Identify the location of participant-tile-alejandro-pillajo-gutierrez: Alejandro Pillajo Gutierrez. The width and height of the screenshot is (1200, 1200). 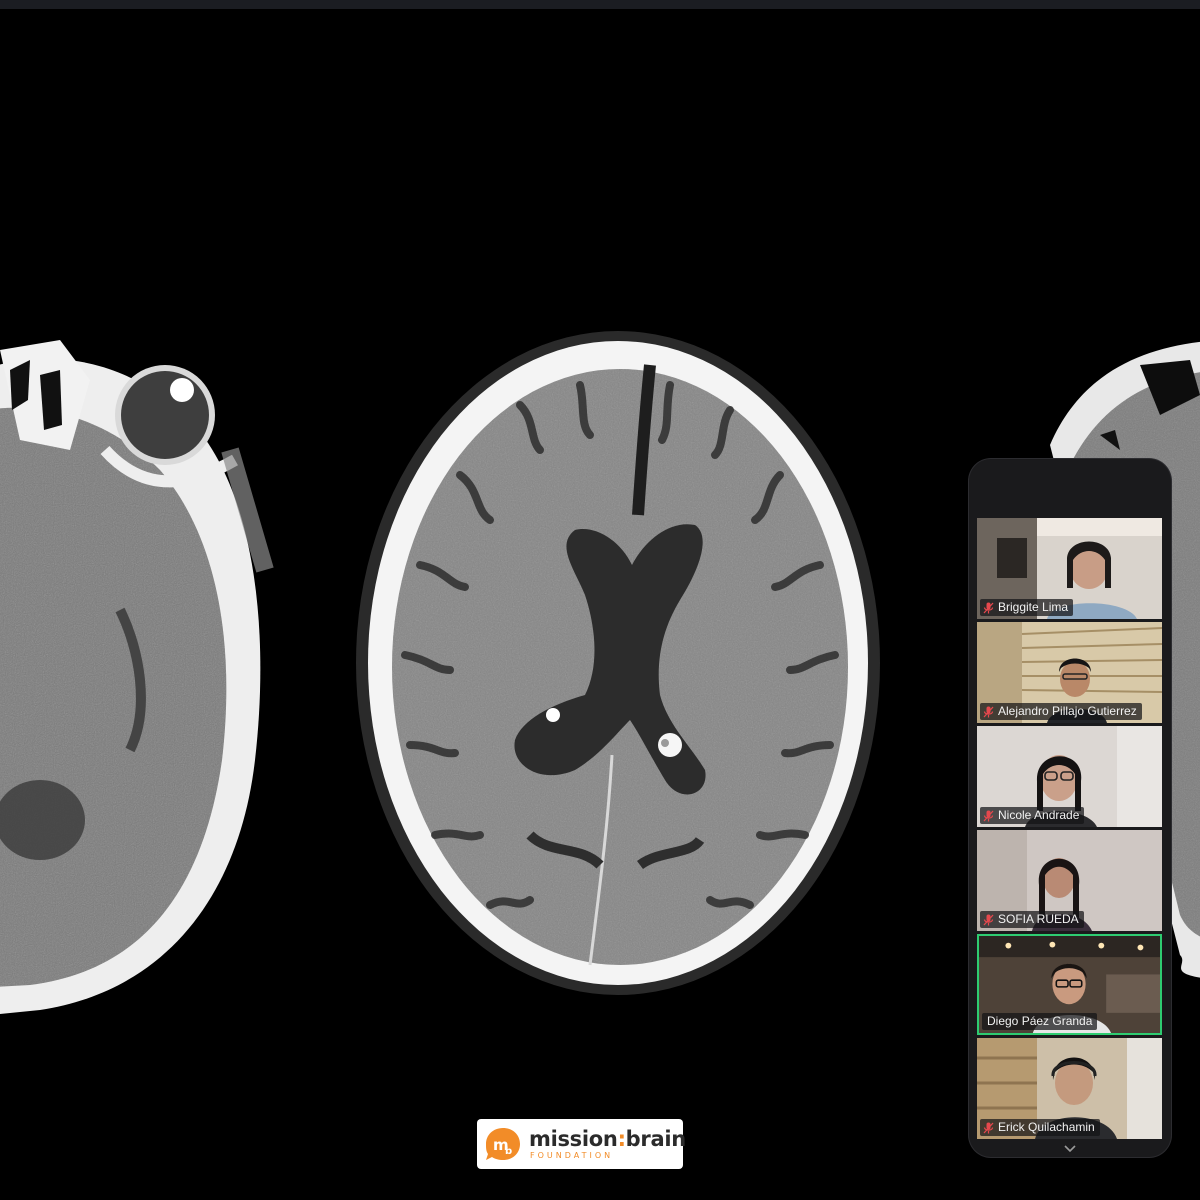
(1069, 672).